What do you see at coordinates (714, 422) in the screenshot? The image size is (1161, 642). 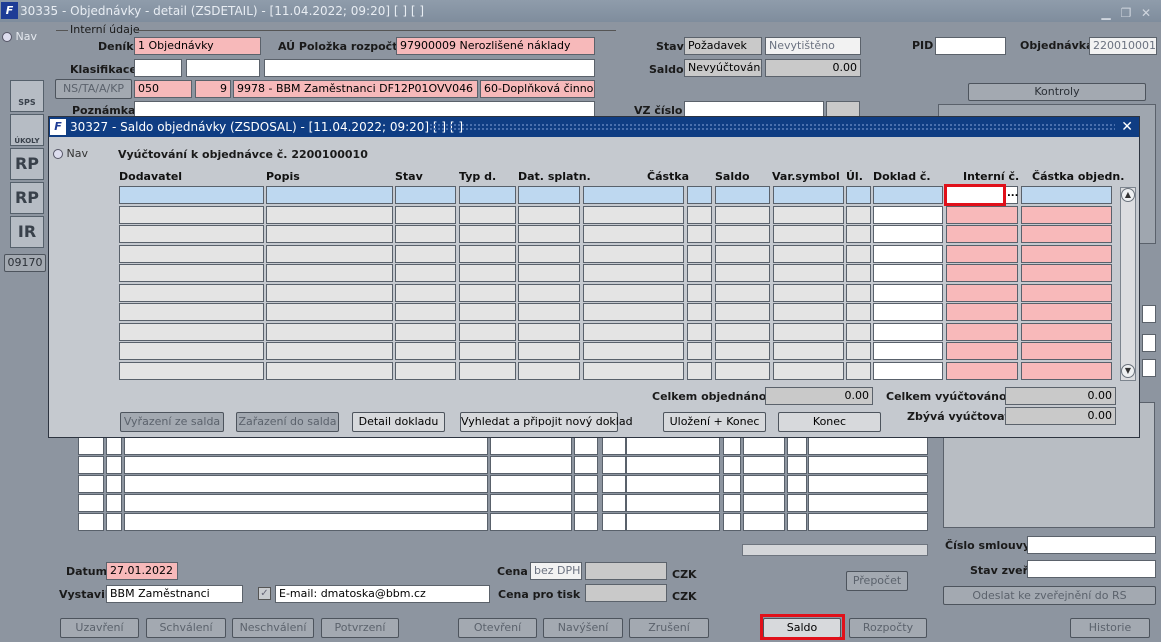 I see `ulozeni-konec-button: Uložení + Konec` at bounding box center [714, 422].